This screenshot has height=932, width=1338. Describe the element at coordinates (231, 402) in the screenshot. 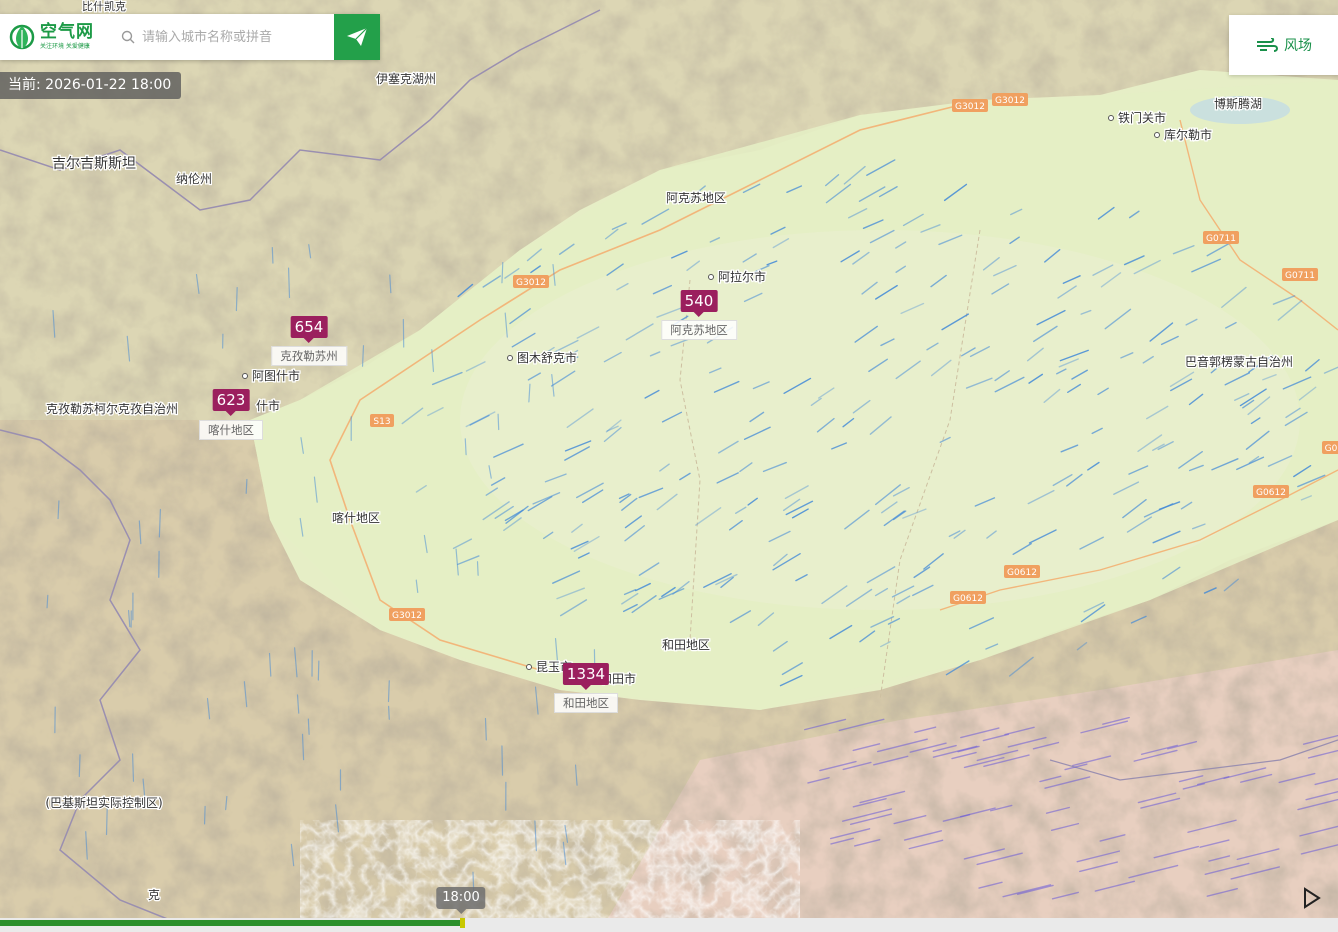

I see `aqi-marker-kashgar: 623` at that location.